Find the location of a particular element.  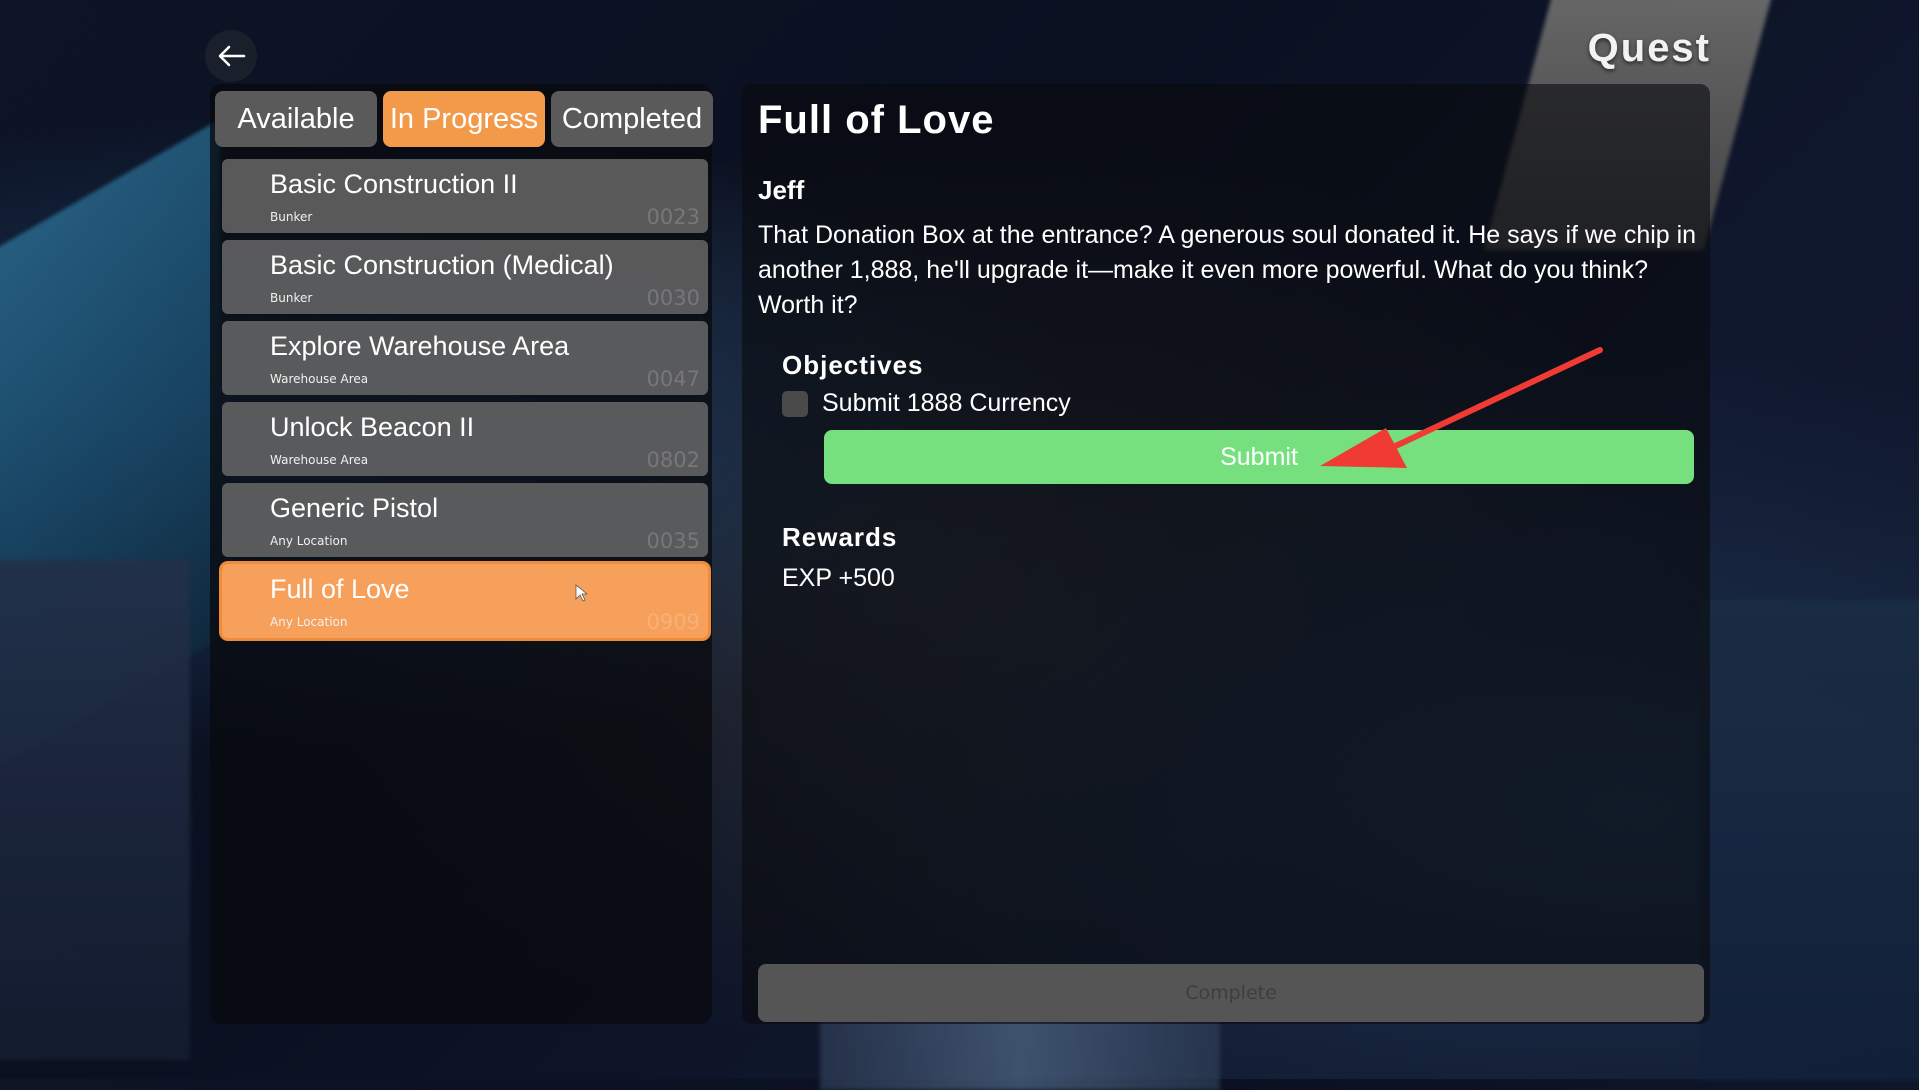

quest-id: 0802 is located at coordinates (673, 460).